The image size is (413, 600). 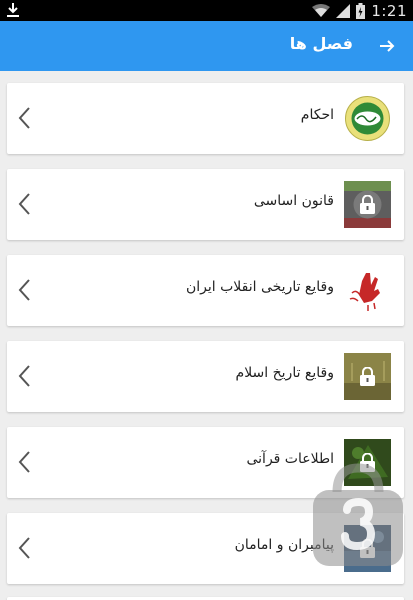 I want to click on battery-icon, so click(x=361, y=10).